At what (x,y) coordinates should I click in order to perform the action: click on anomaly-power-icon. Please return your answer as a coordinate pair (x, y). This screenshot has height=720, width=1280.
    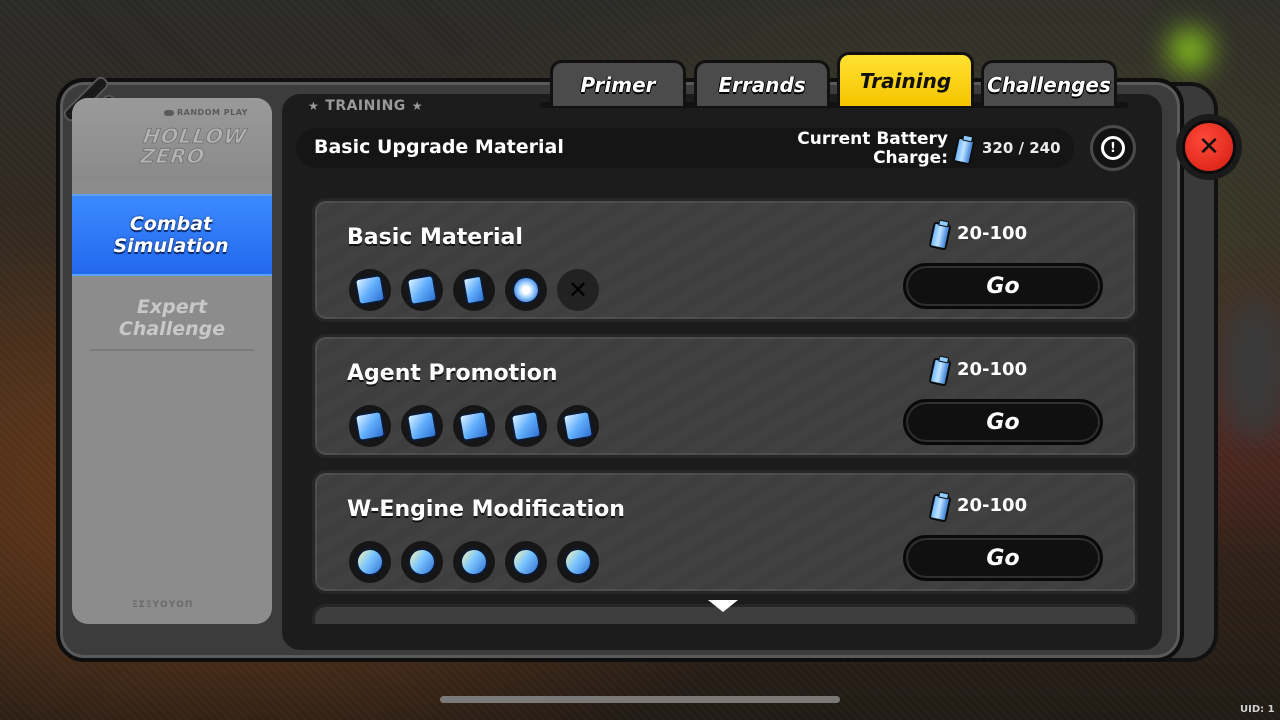
    Looking at the image, I should click on (474, 562).